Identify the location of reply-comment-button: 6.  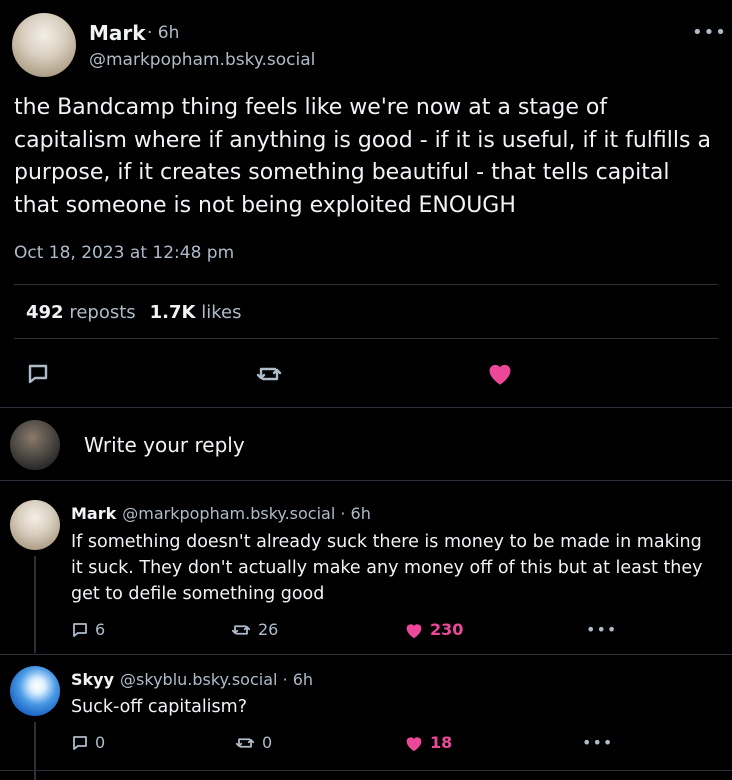
(88, 629).